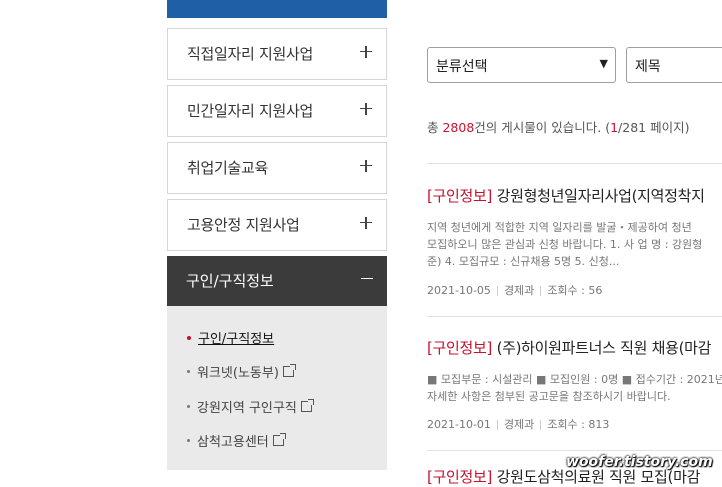 This screenshot has width=722, height=487. Describe the element at coordinates (602, 348) in the screenshot. I see `post-title: (주)하이원파트너스 직원 채용(마감` at that location.